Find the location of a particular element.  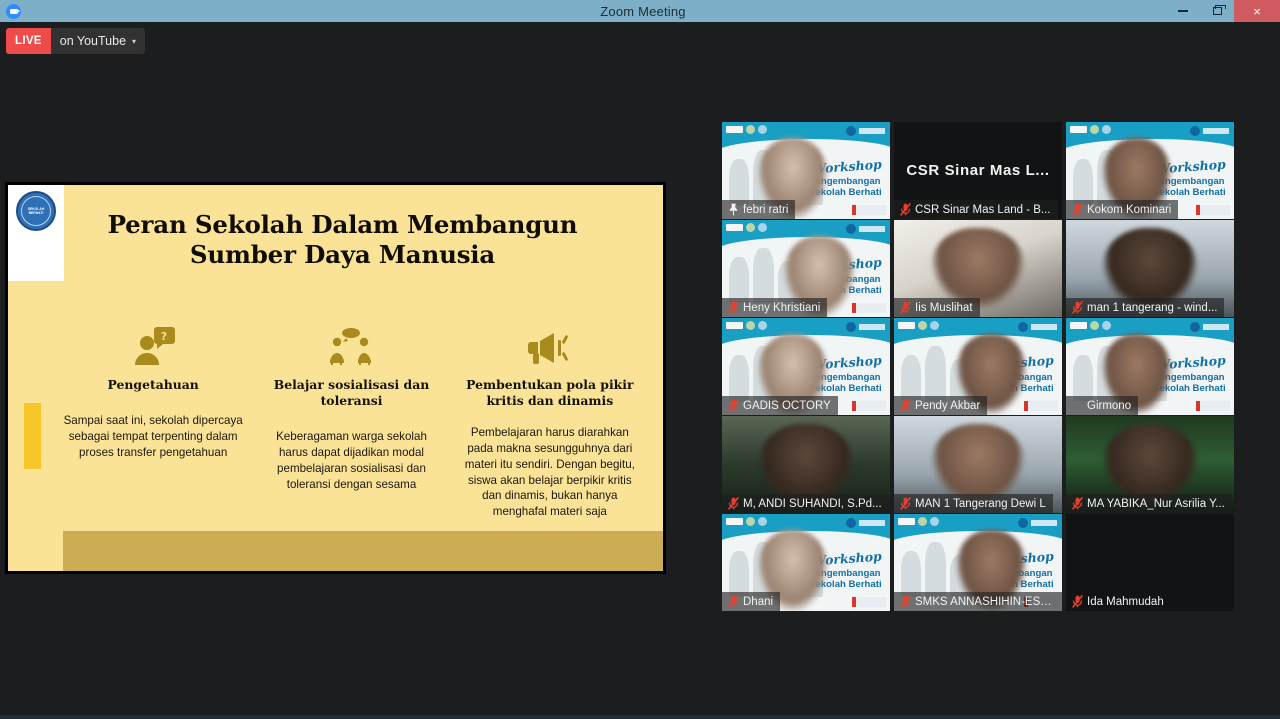

participant-name-label: Girmono is located at coordinates (1109, 405).